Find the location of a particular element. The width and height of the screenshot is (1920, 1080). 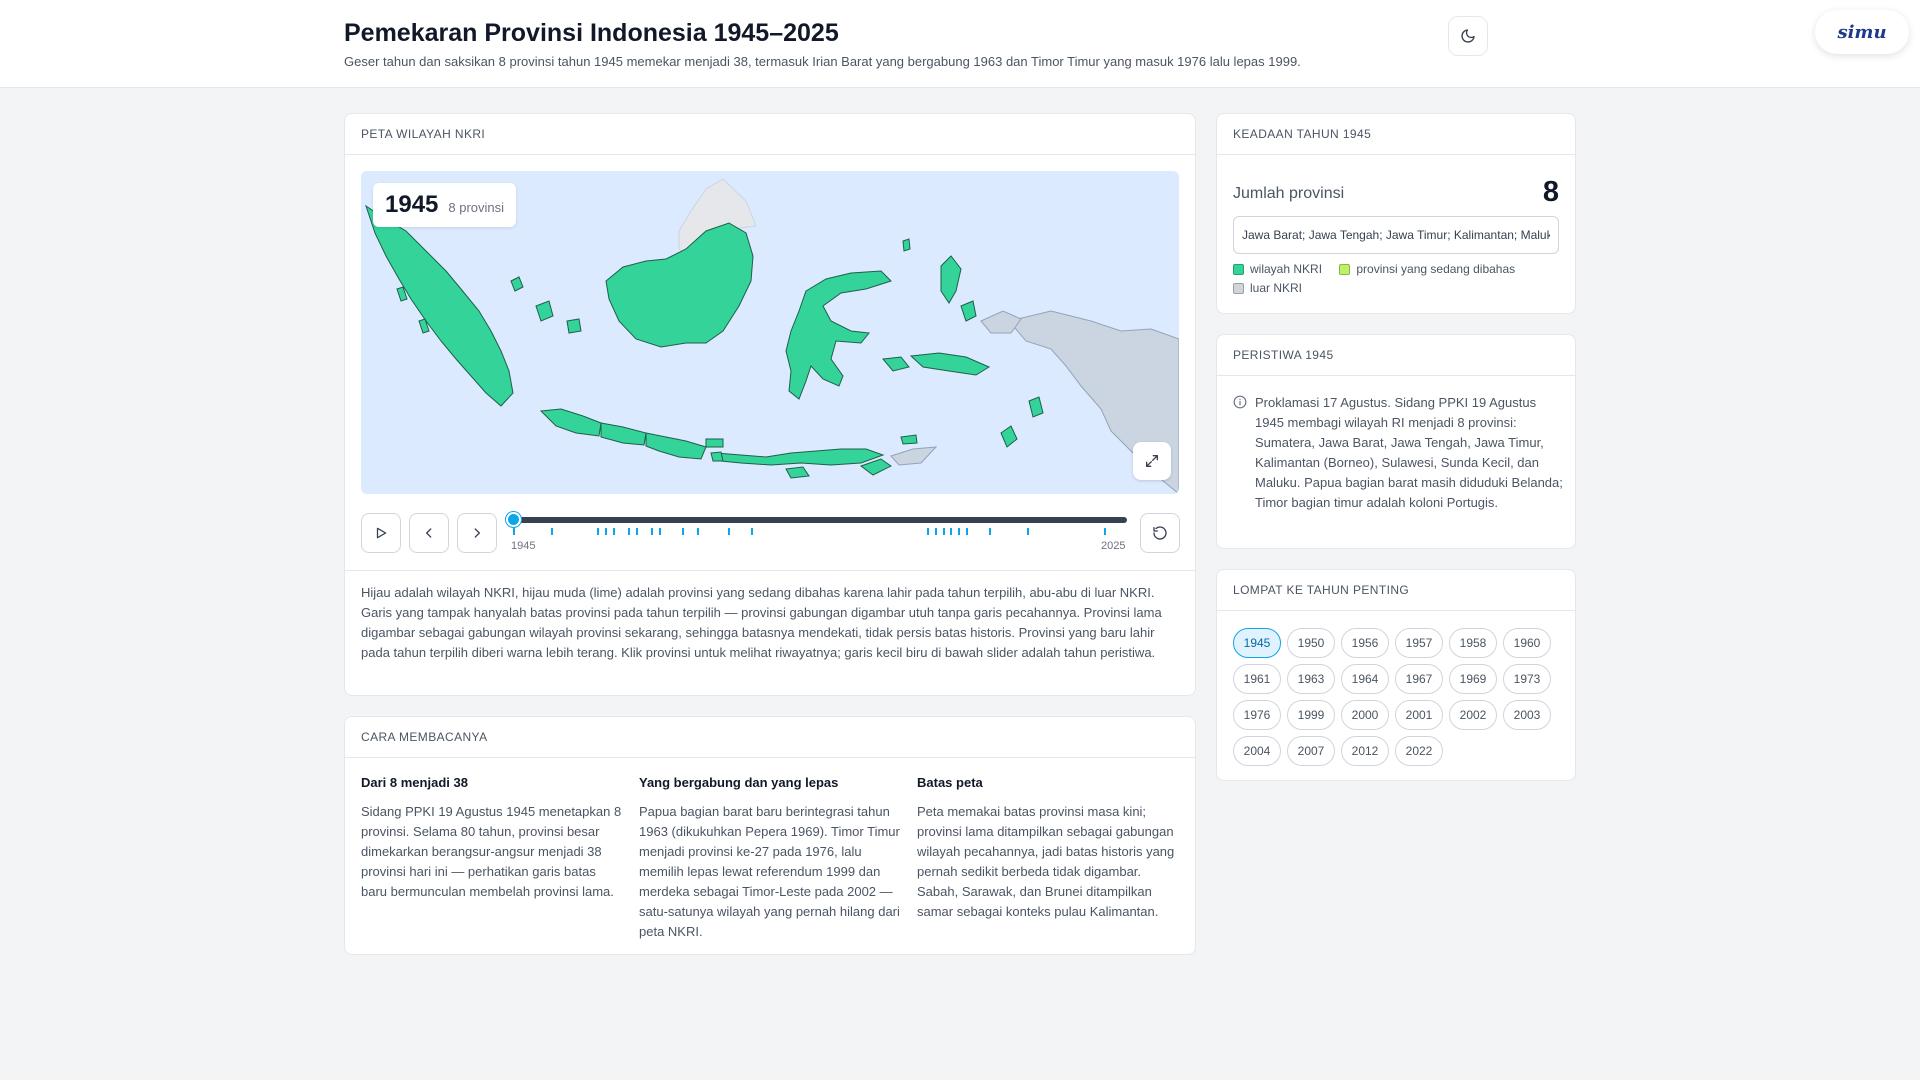

legend-label: luar NKRI is located at coordinates (1276, 288).